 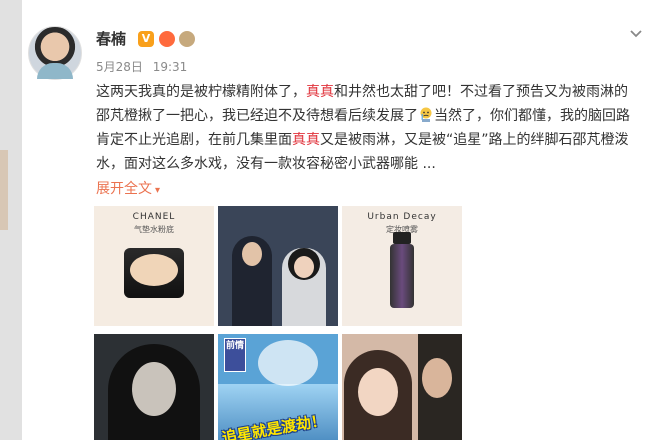 I want to click on chanel-product-text: 气垫水粉底, so click(x=154, y=229).